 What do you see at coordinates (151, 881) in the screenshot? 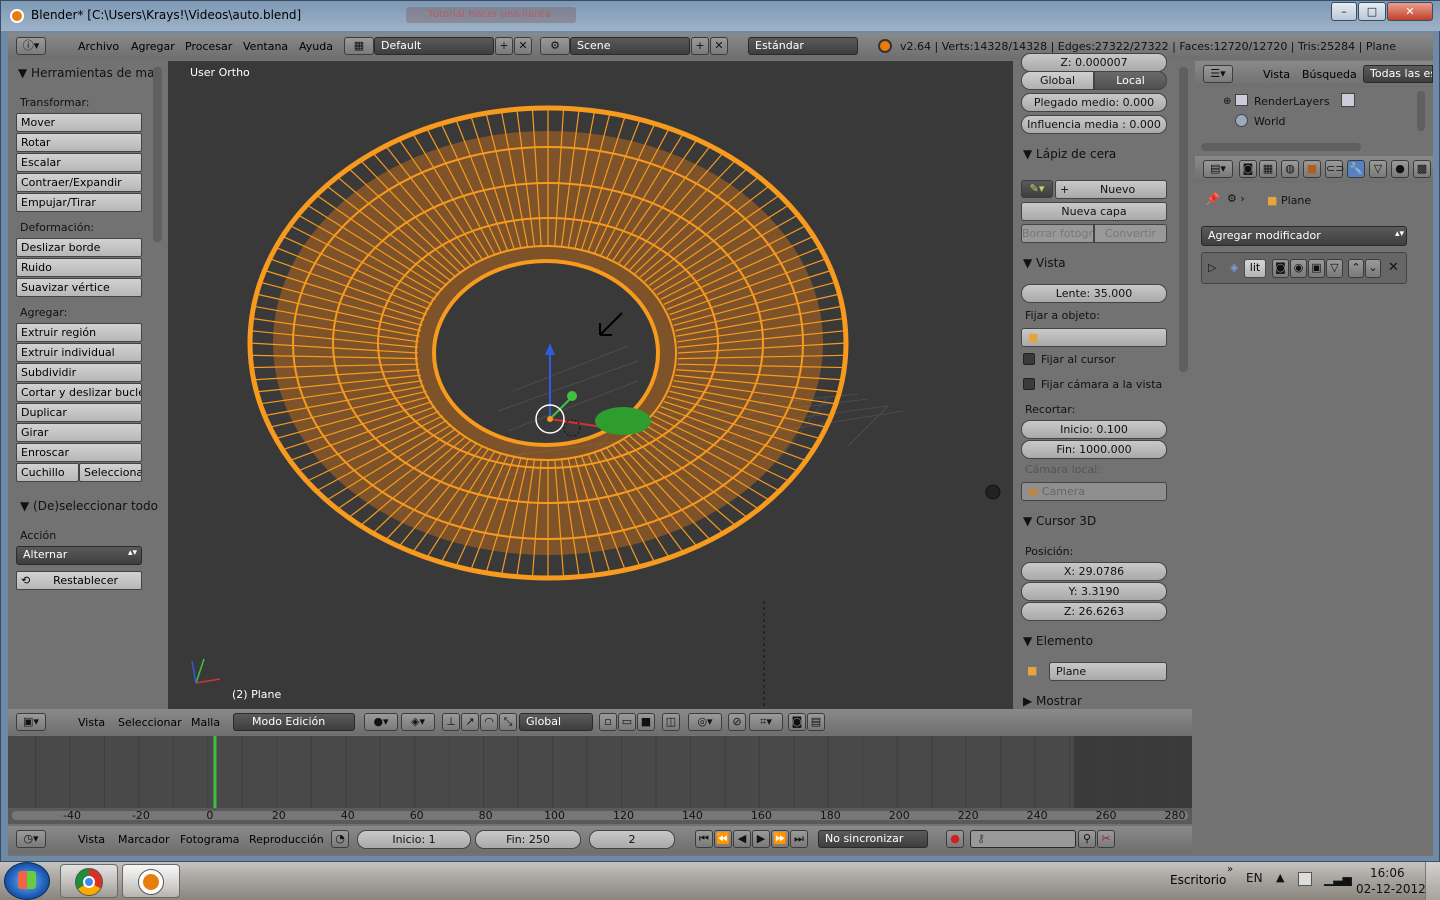
I see `taskbar-blender` at bounding box center [151, 881].